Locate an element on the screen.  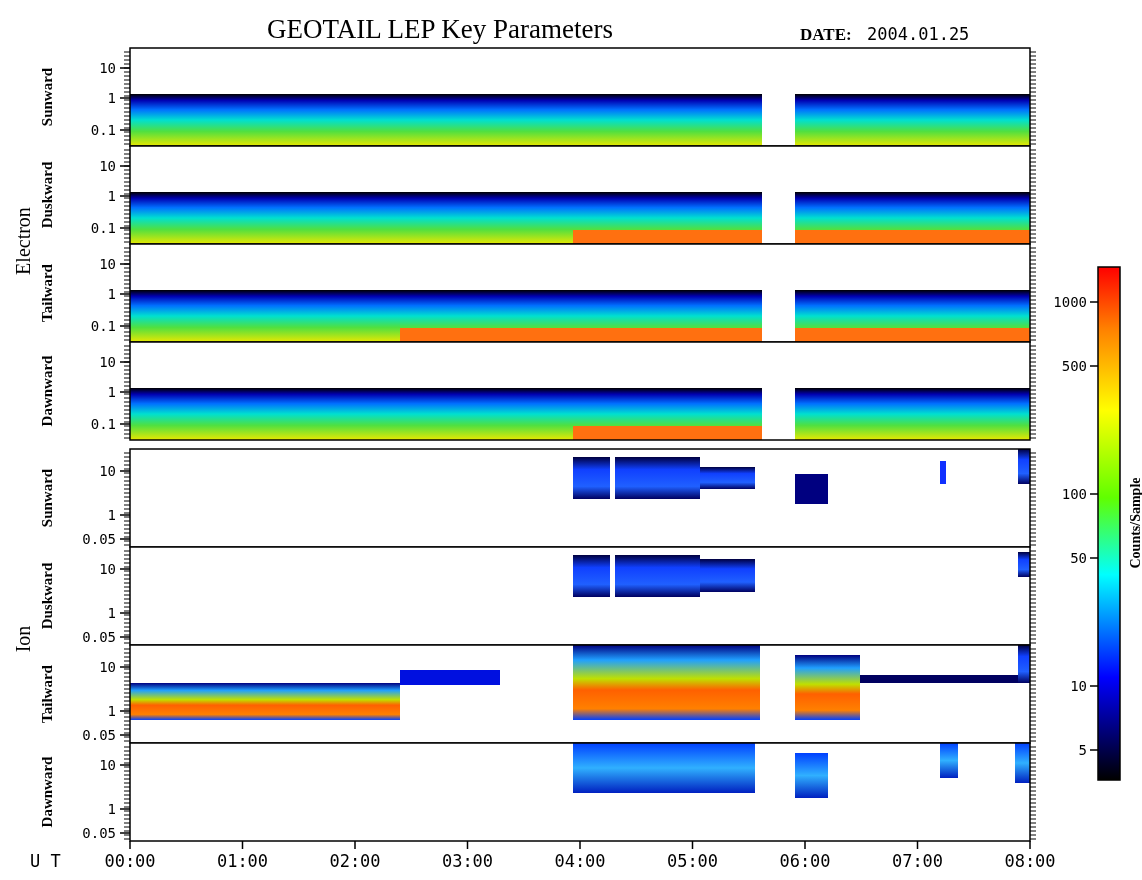
color-scale-tick-label: 50 is located at coordinates (1078, 558).